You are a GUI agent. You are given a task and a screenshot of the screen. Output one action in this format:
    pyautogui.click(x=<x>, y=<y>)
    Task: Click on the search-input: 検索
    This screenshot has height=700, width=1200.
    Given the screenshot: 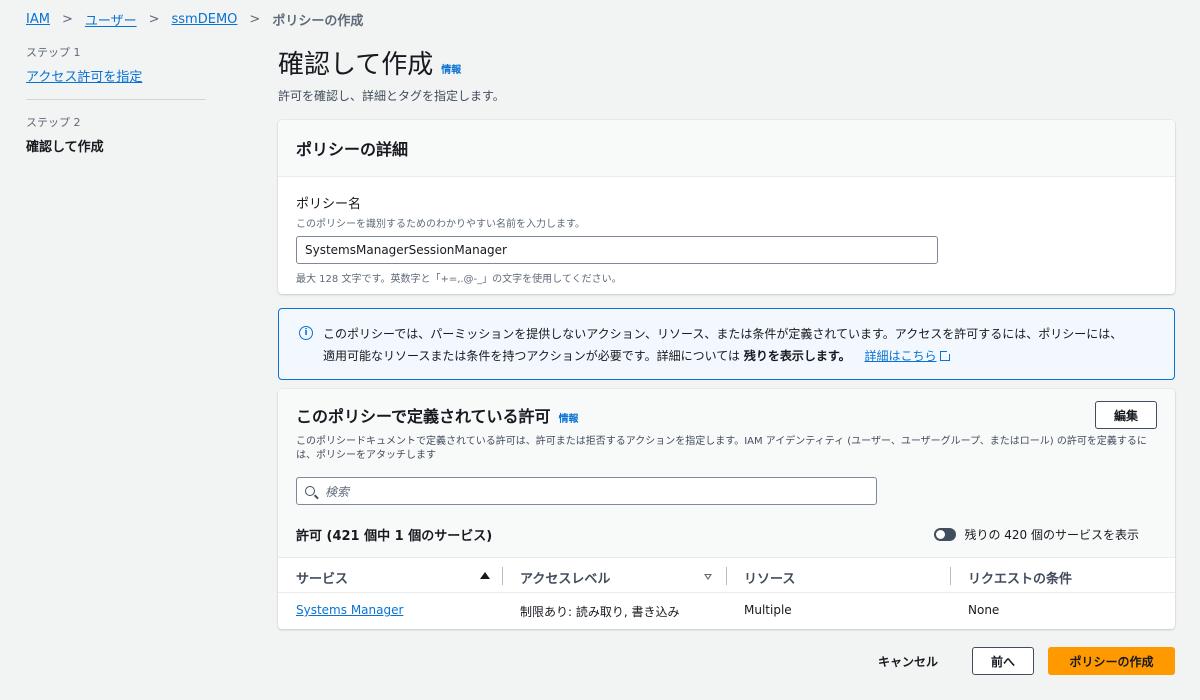 What is the action you would take?
    pyautogui.click(x=586, y=491)
    